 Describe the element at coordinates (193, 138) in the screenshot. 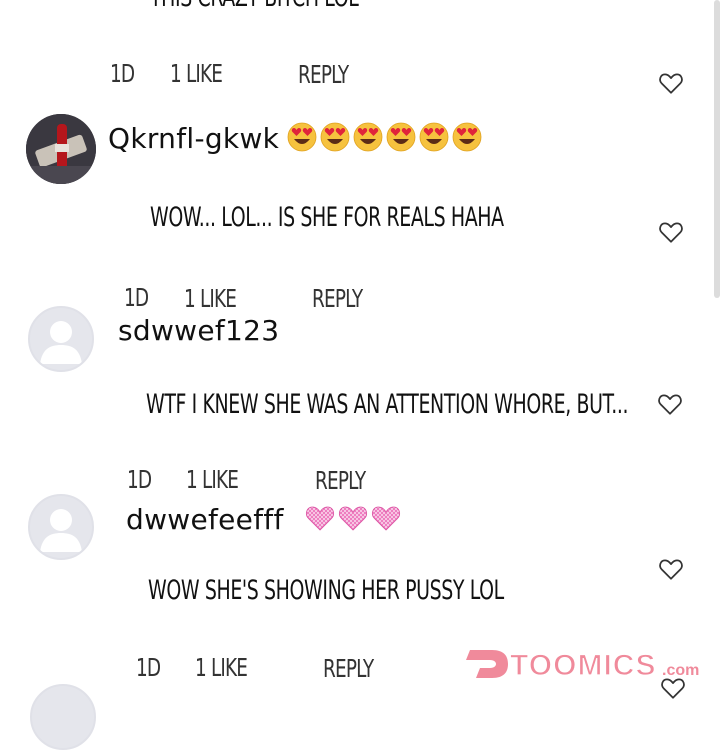

I see `comment-username: Qkrnfl-gkwk` at that location.